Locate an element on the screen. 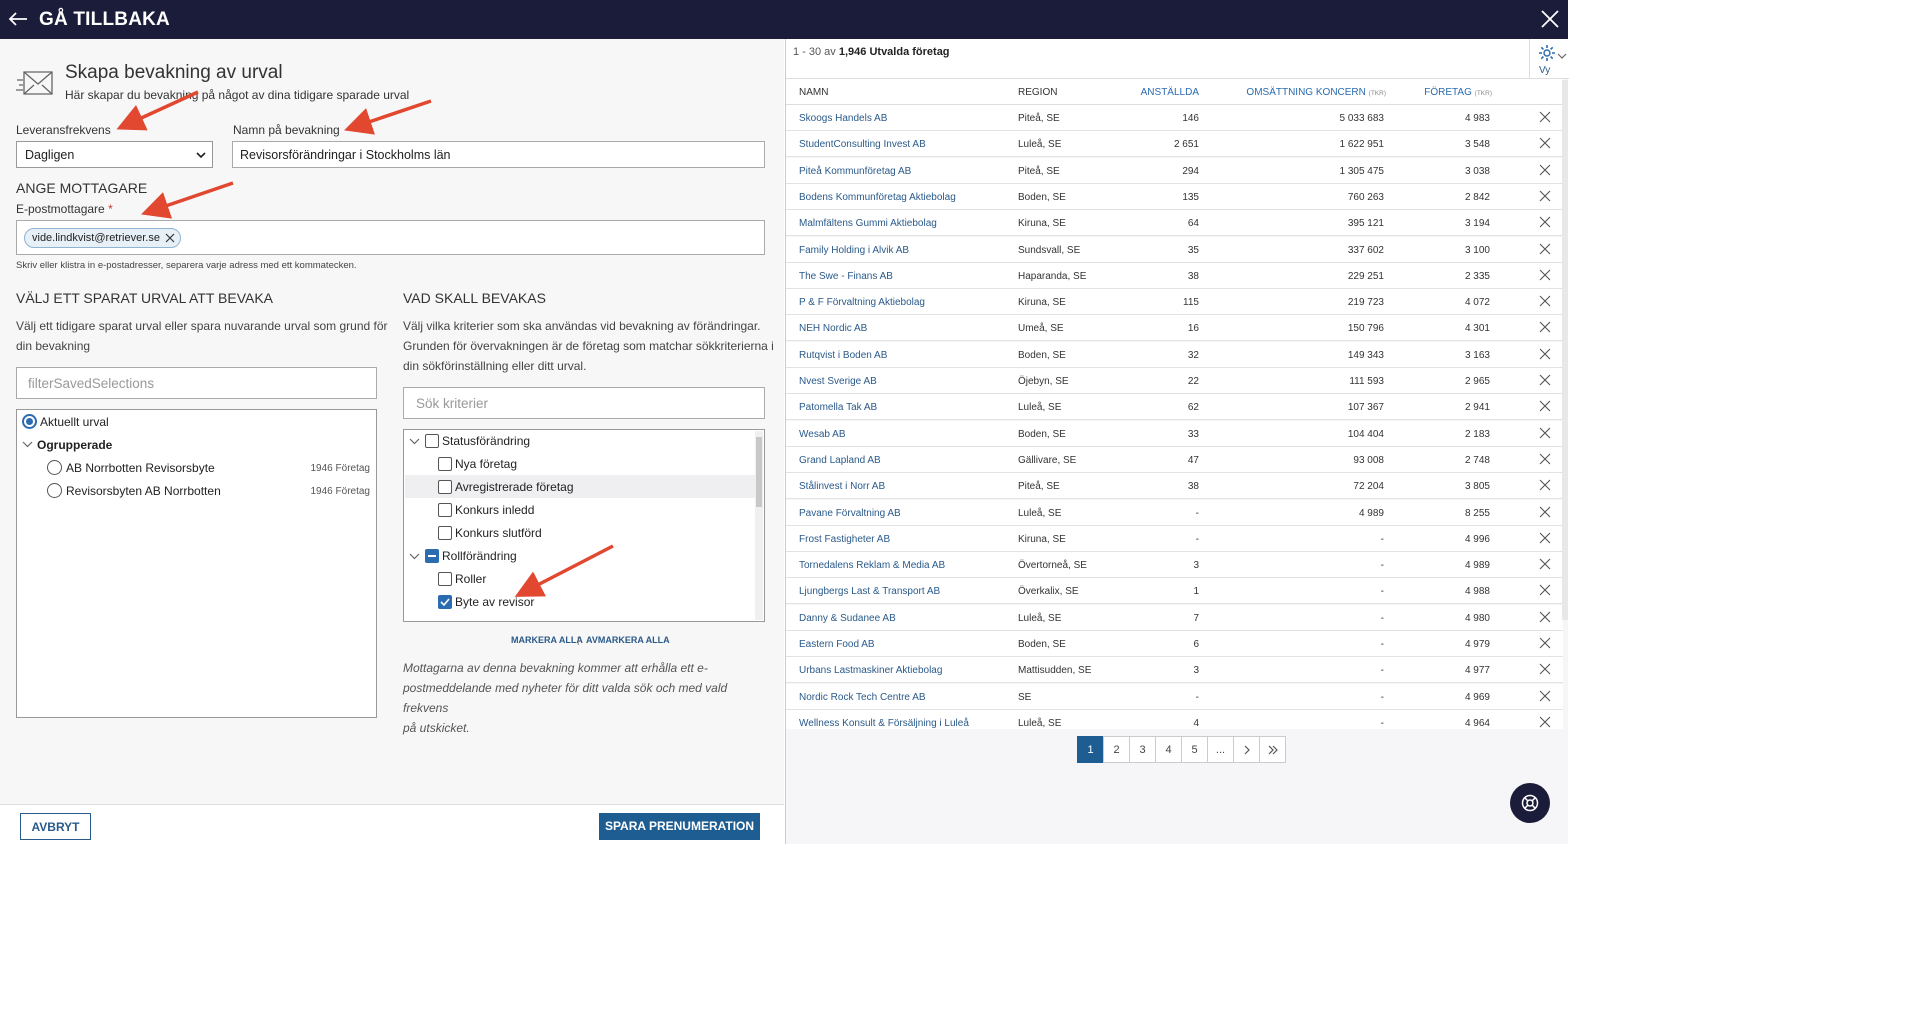 Image resolution: width=1907 pixels, height=1027 pixels. checkbox-auditor-change is located at coordinates (445, 602).